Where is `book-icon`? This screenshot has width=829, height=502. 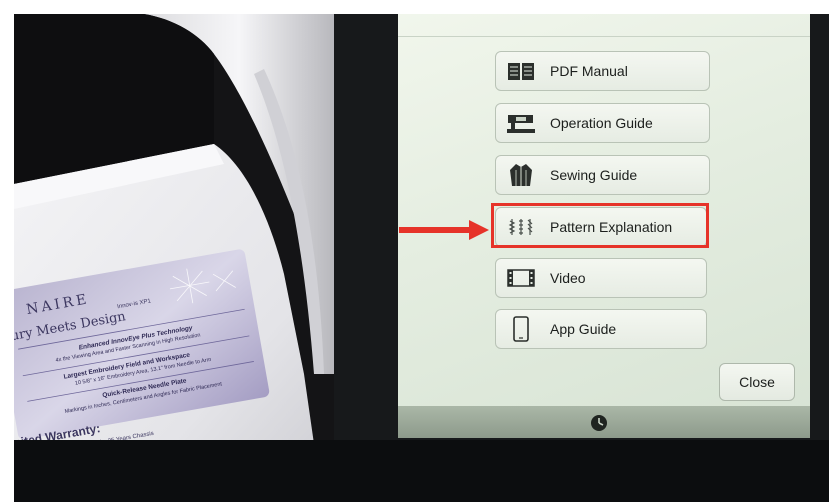
book-icon is located at coordinates (521, 71).